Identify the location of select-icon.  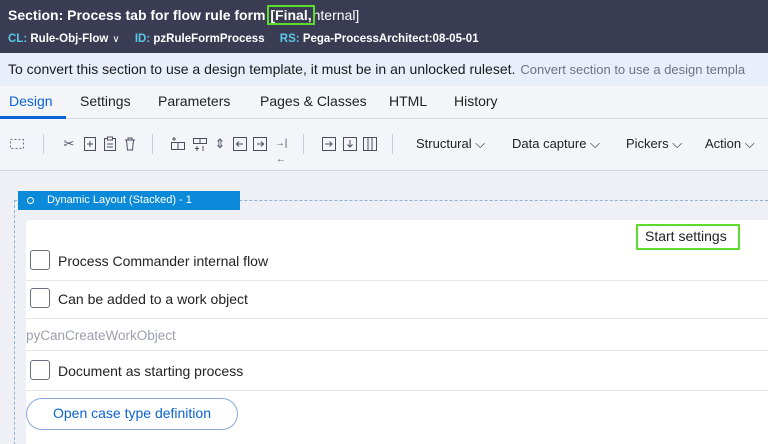
(17, 144).